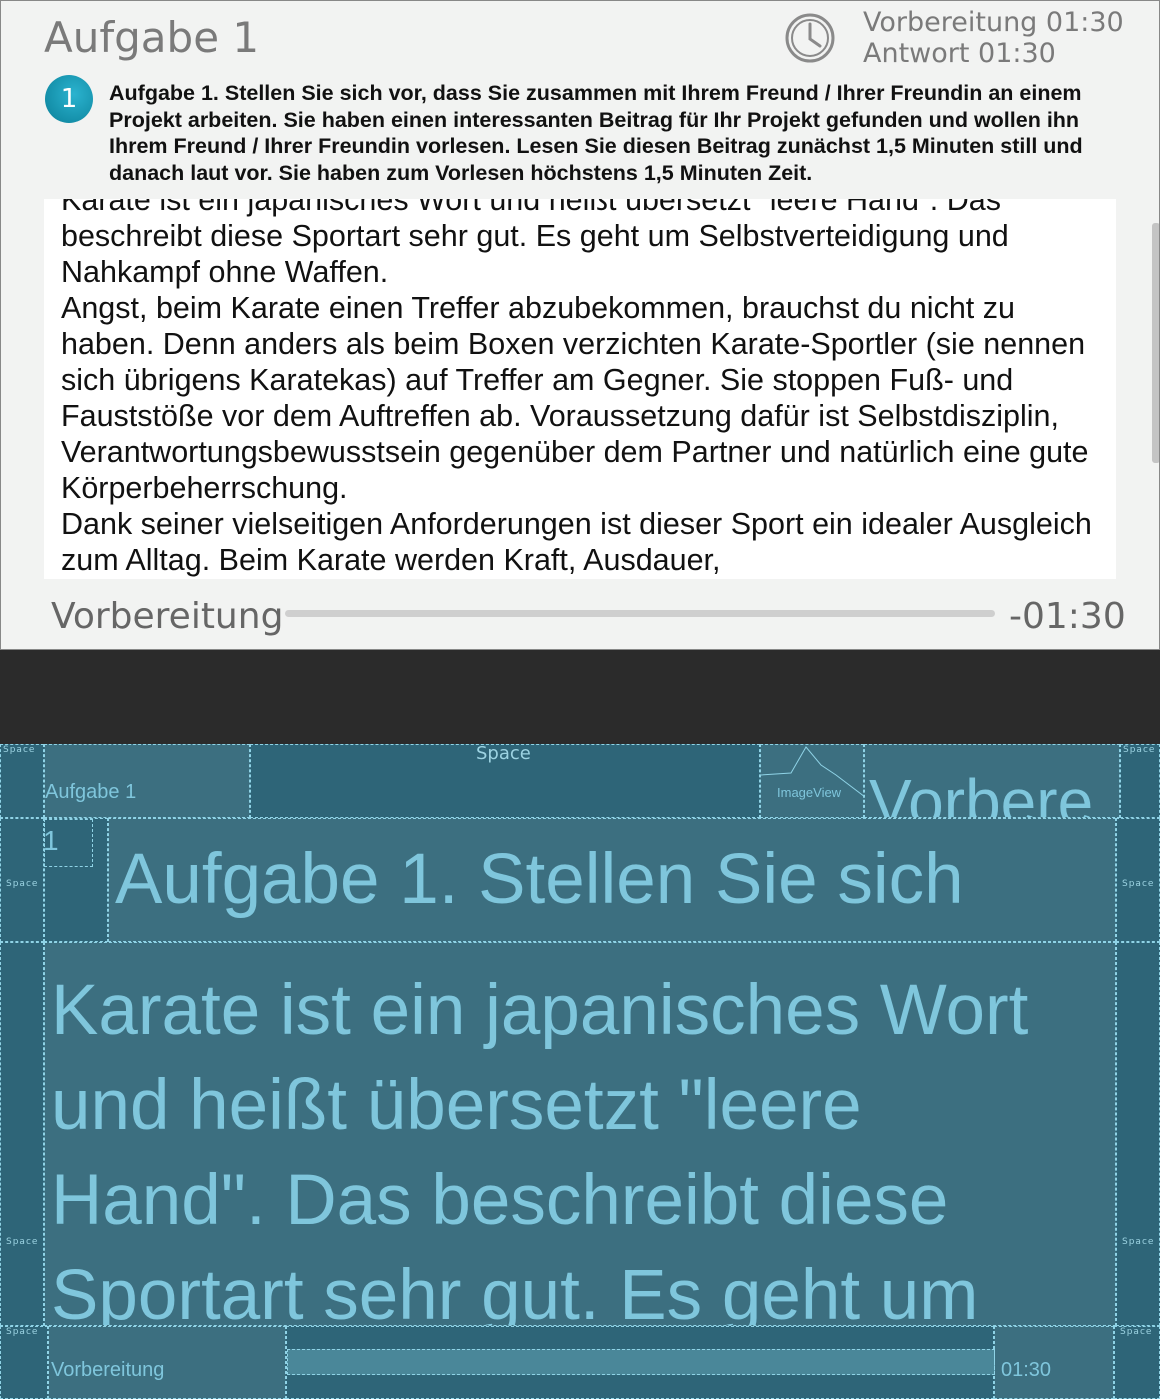 This screenshot has height=1399, width=1160. Describe the element at coordinates (539, 879) in the screenshot. I see `inspector-task-text: Aufgabe 1. Stellen Sie sich` at that location.